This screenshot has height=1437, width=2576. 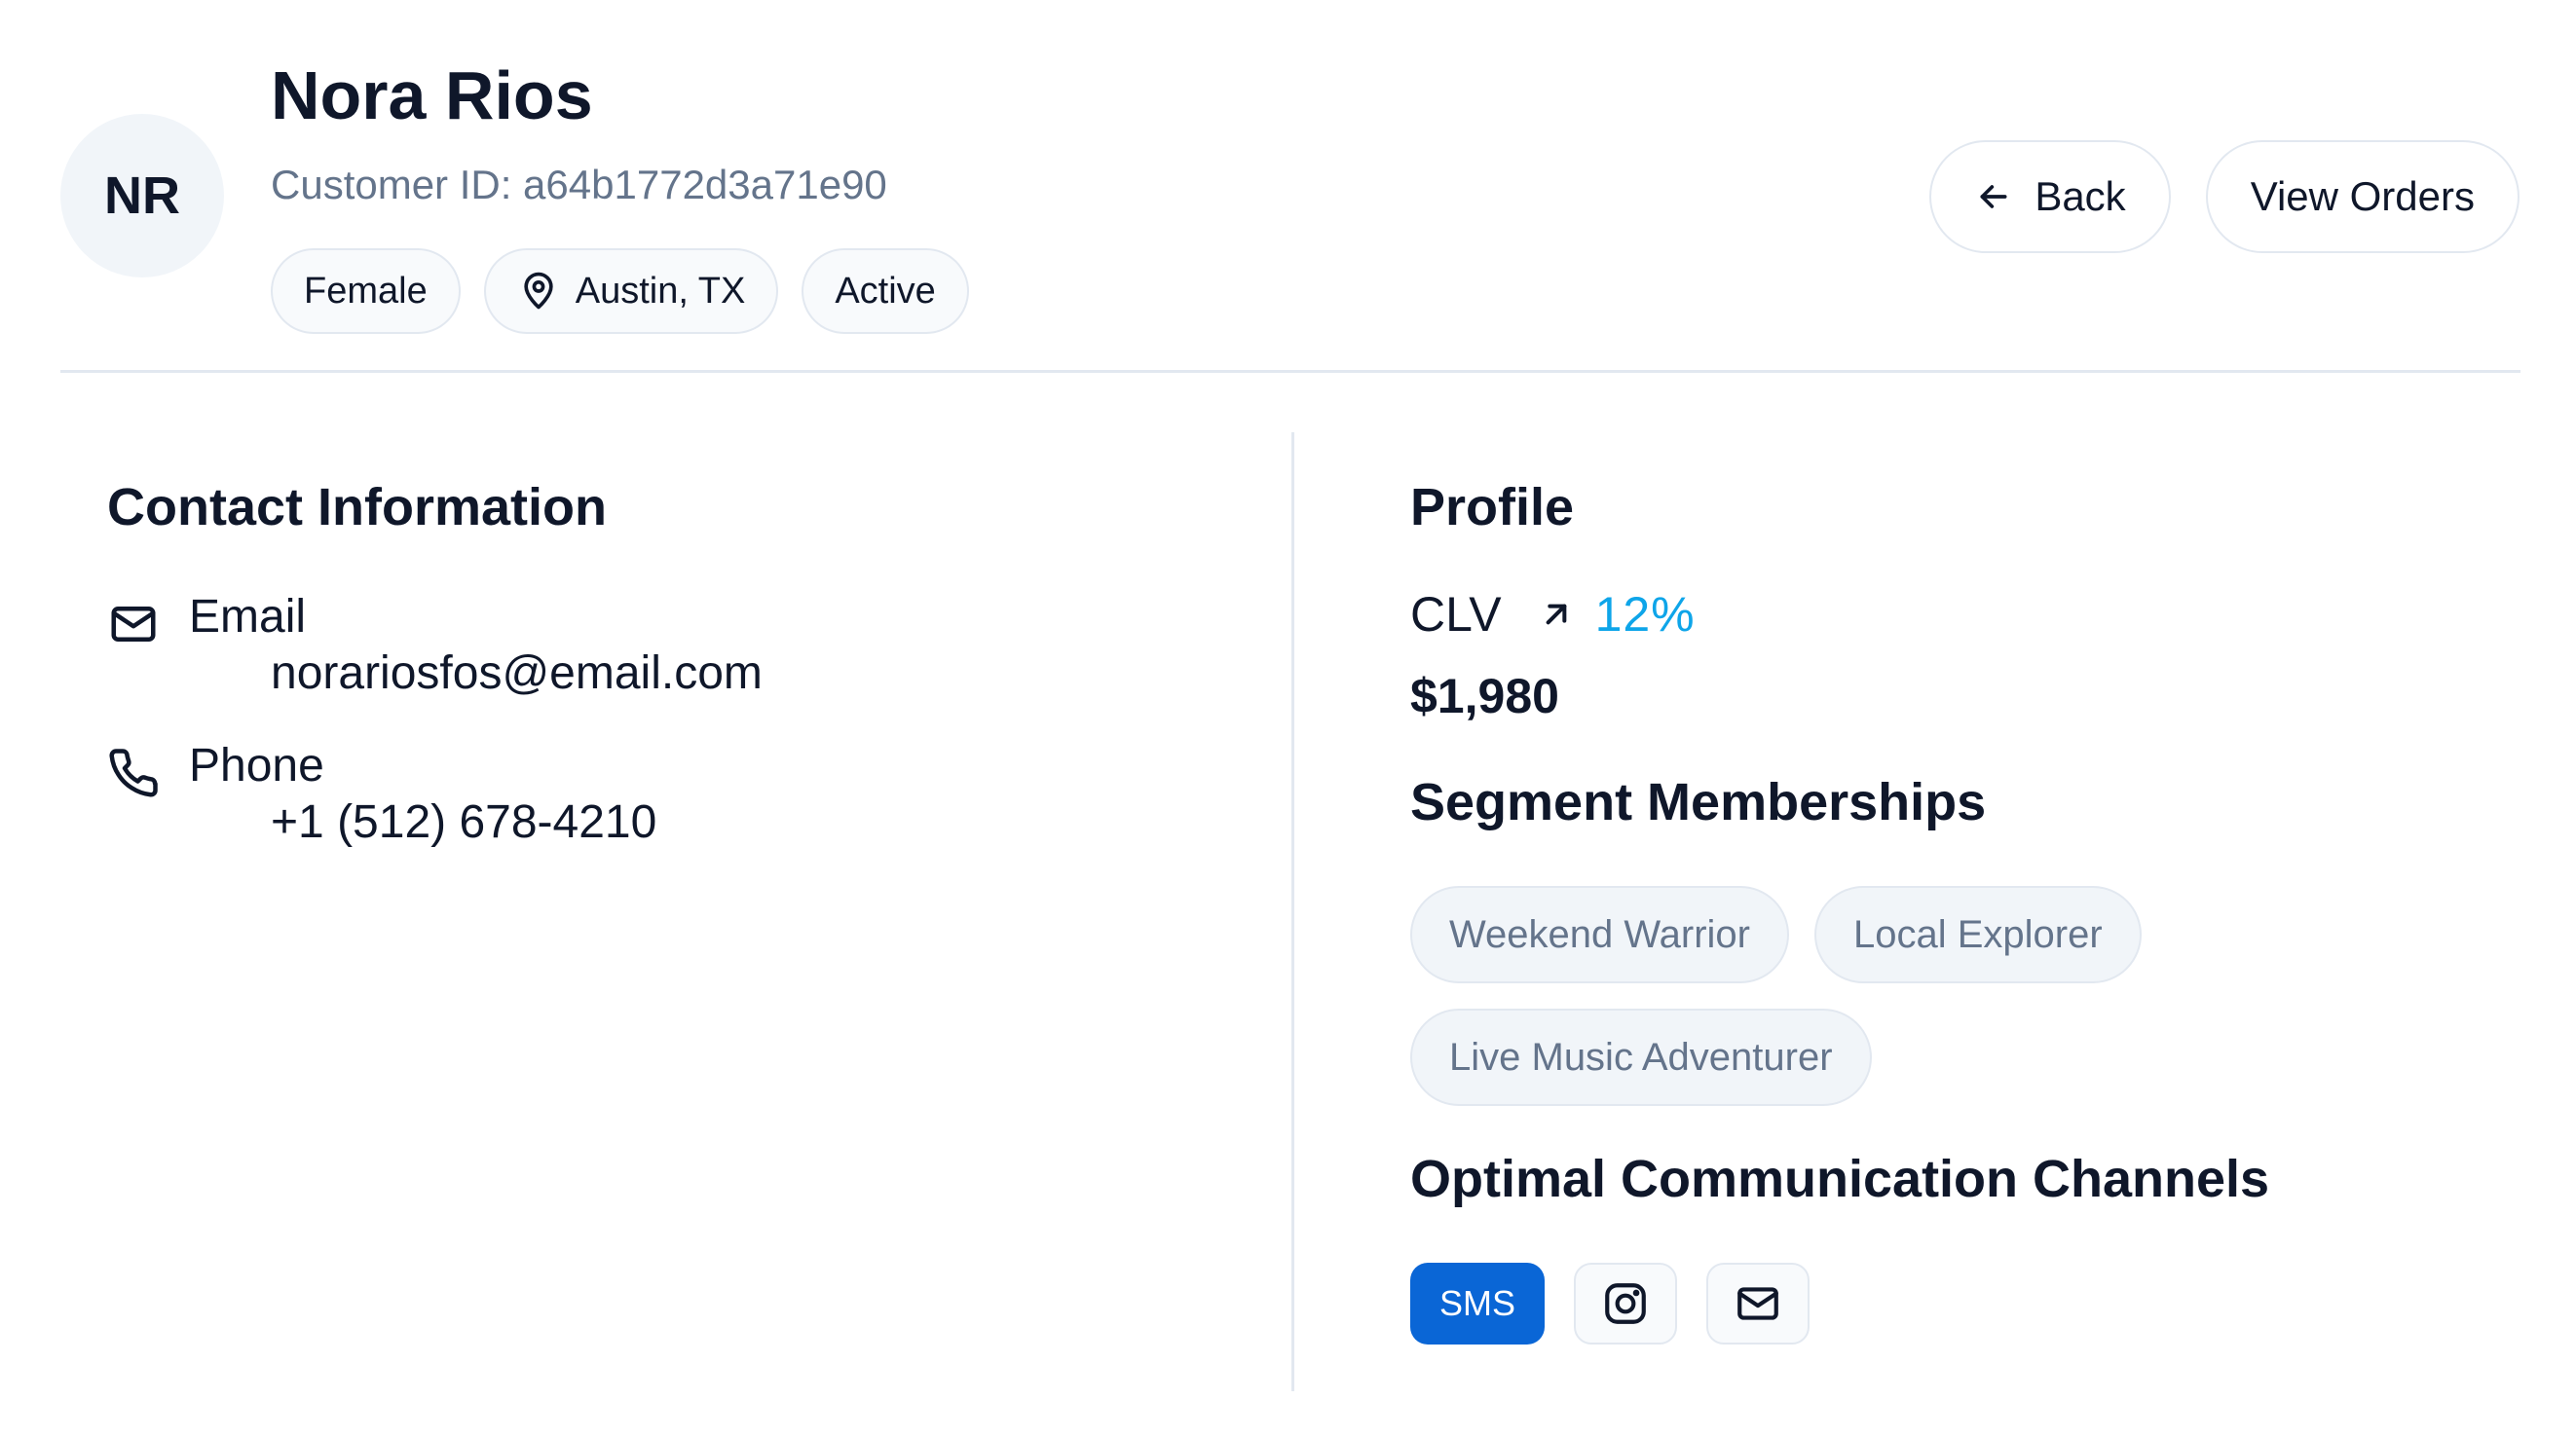 I want to click on email-value: norariosfos@email.com, so click(x=517, y=673).